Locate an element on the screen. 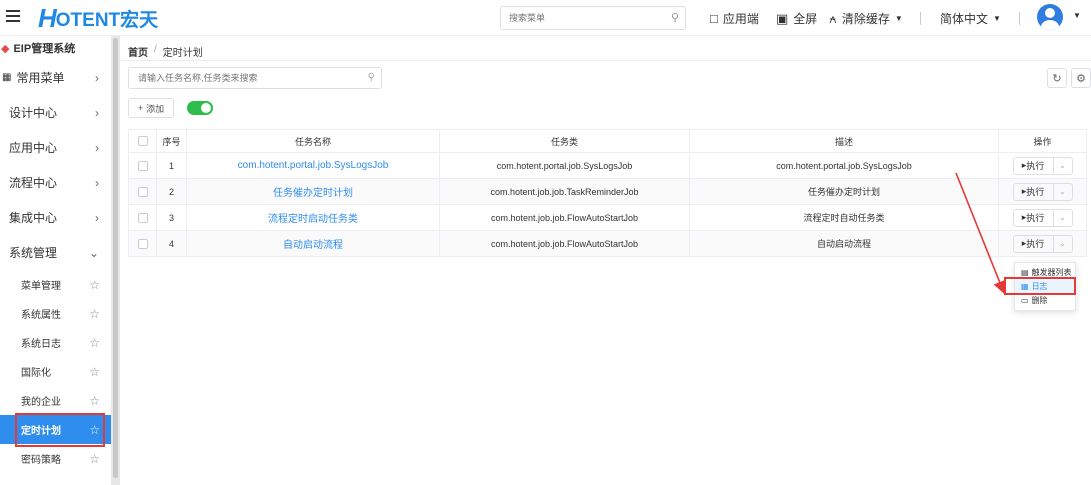 The height and width of the screenshot is (485, 1091). sidebar-subitem-password-policy: 密码策略 ☆ is located at coordinates (55, 458).